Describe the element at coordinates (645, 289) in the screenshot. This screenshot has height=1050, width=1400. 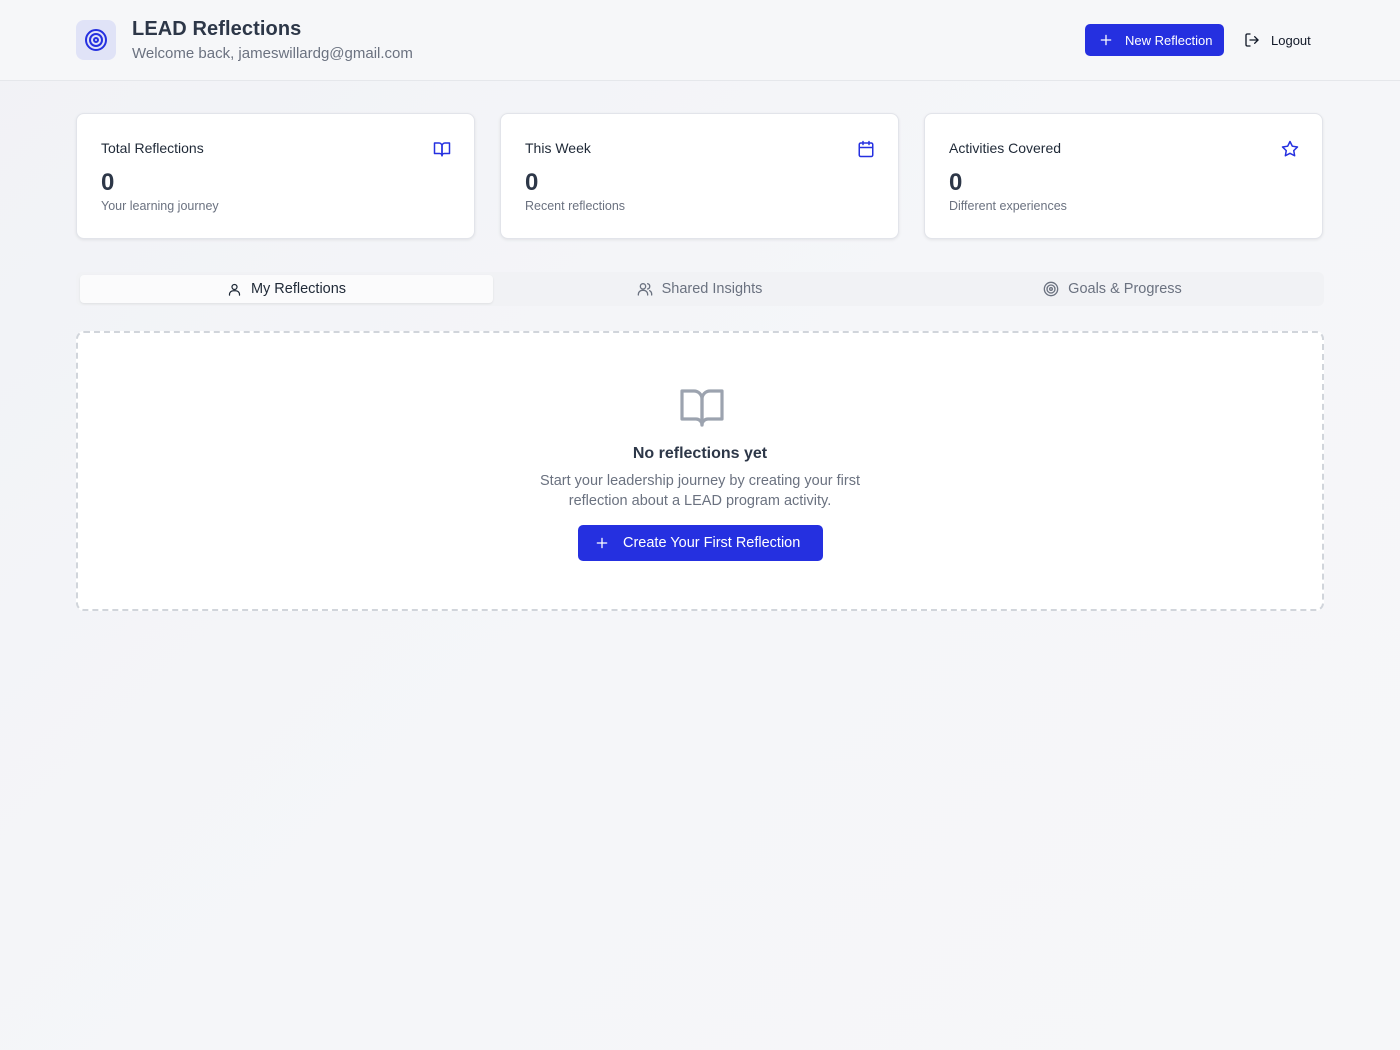
I see `users-icon` at that location.